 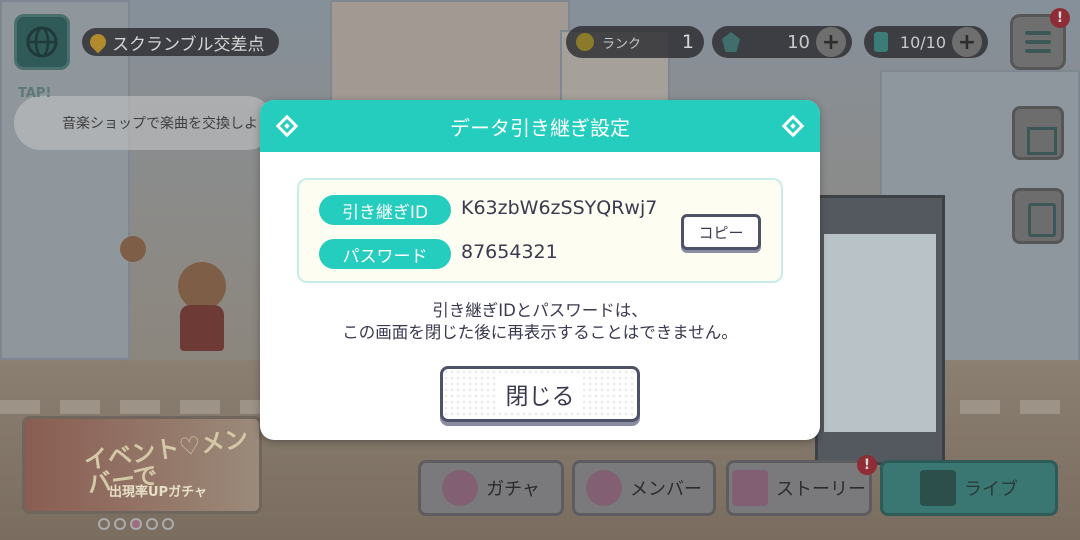 I want to click on tap-hint-bubble: 音楽ショップで楽曲を交換しよ, so click(x=144, y=123).